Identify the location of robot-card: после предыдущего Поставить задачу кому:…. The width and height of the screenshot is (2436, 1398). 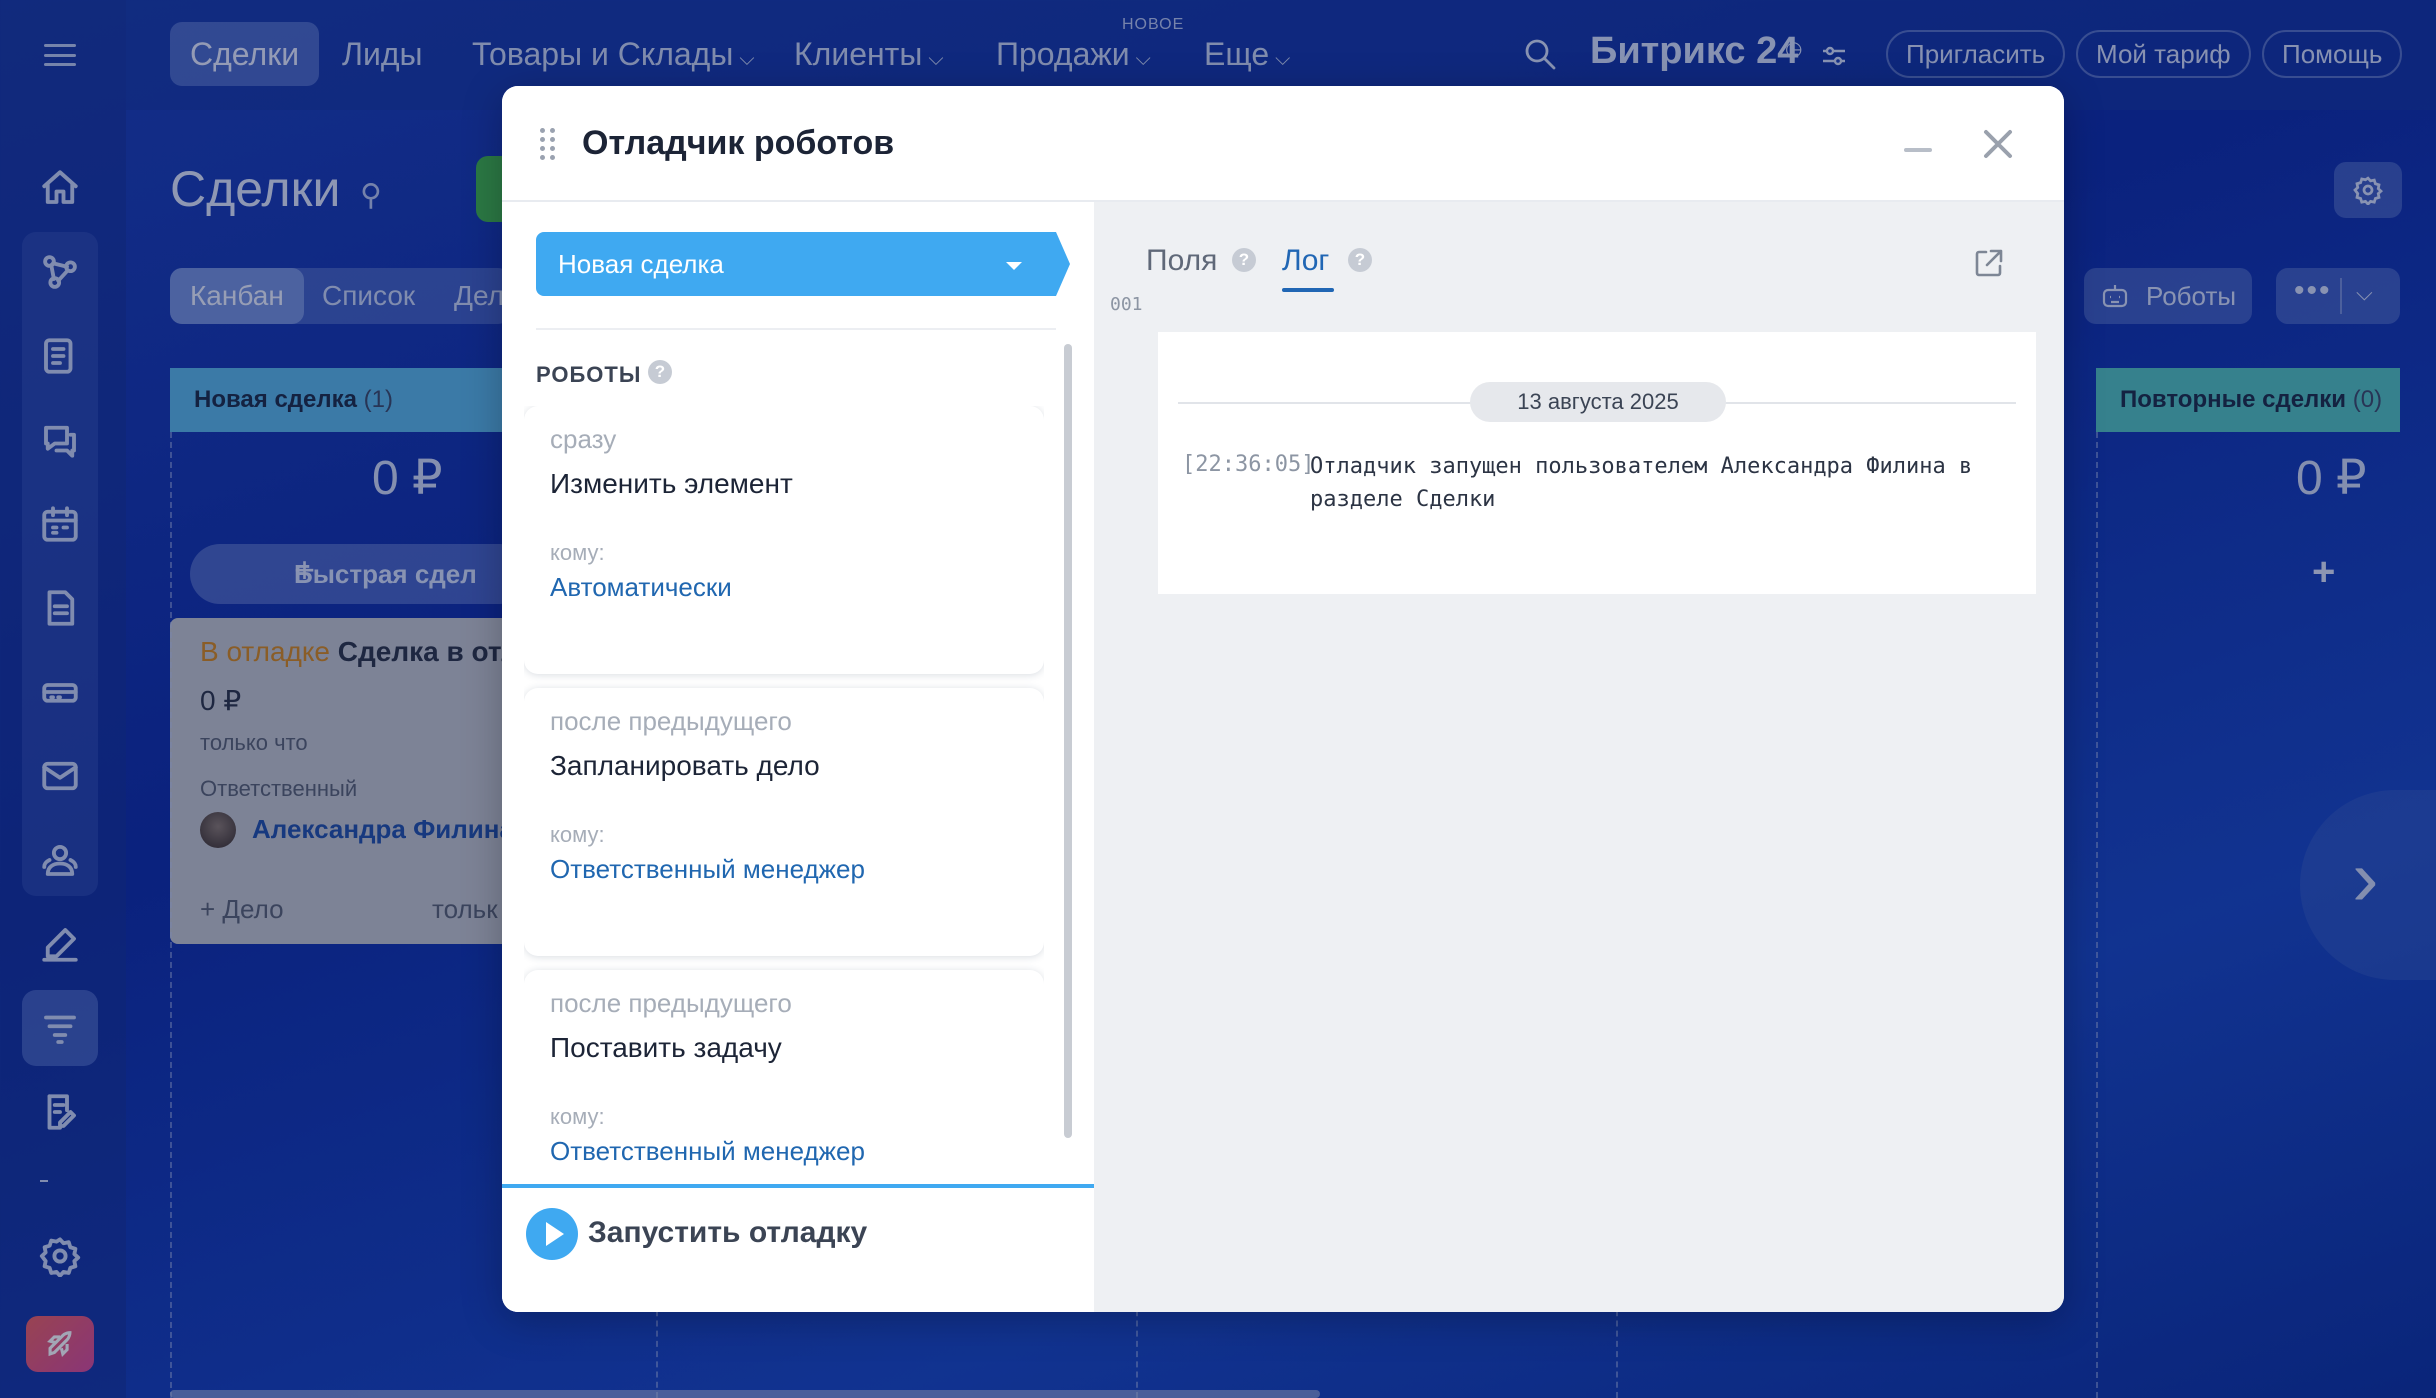
(784, 1076).